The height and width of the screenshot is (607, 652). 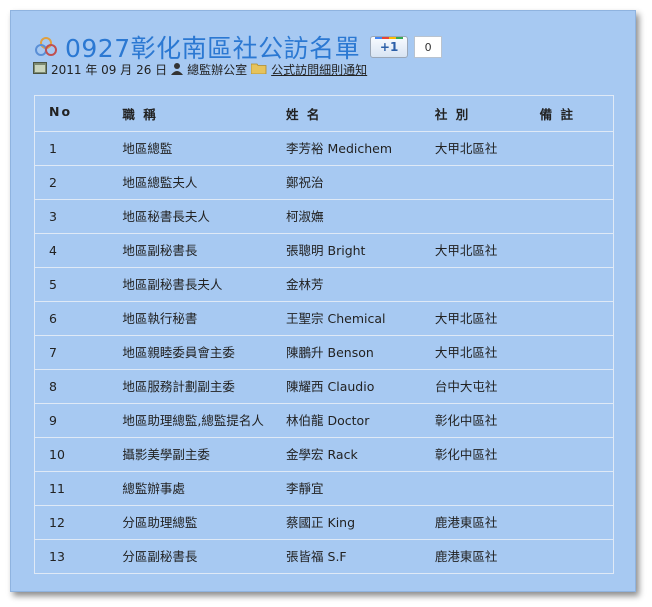 I want to click on gplus-color-stripe, so click(x=389, y=38).